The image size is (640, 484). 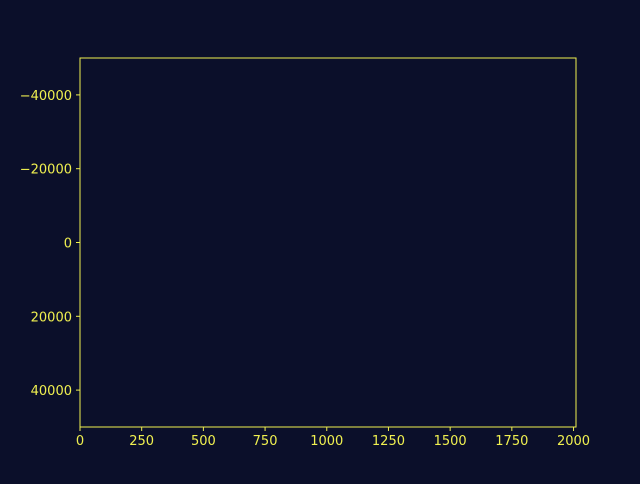 I want to click on x-tick-label: 750, so click(x=265, y=441).